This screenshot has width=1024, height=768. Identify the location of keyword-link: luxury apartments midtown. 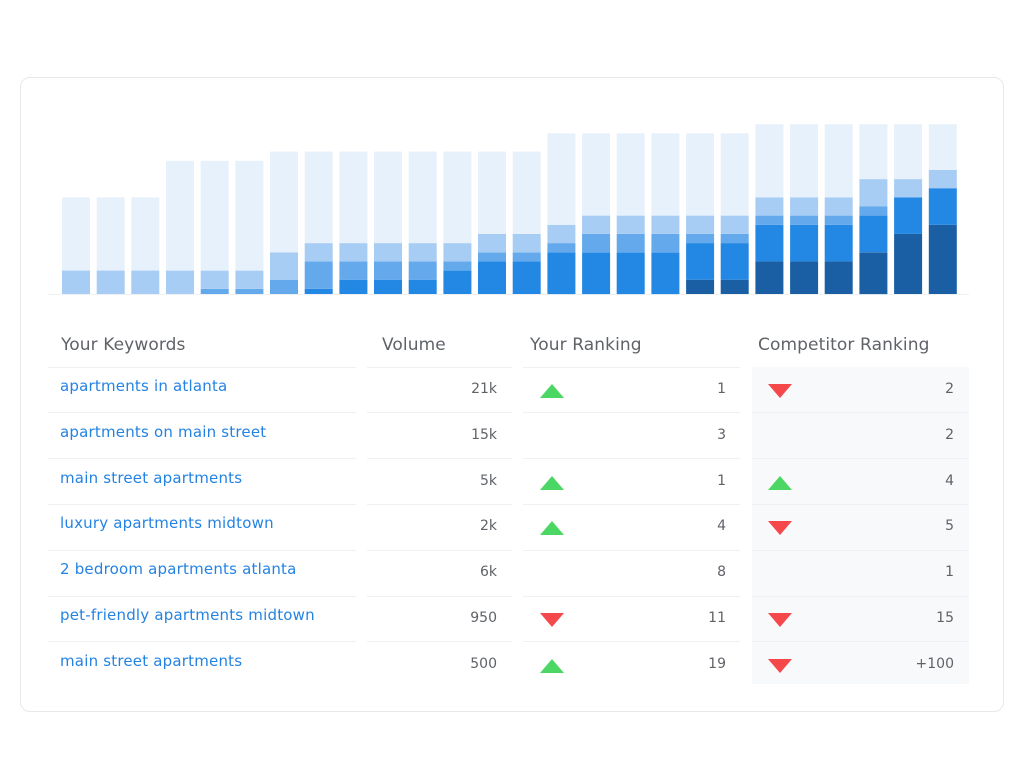
(167, 523).